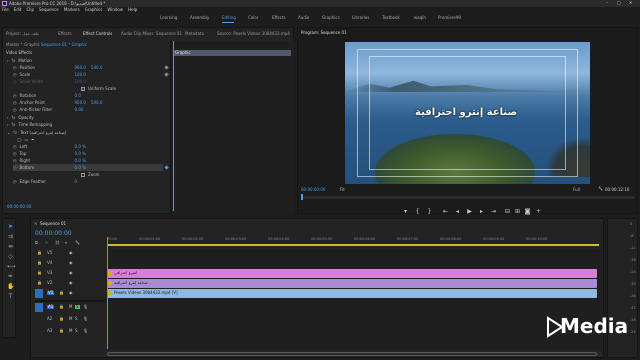 This screenshot has width=640, height=360. Describe the element at coordinates (630, 3) in the screenshot. I see `close-icon: ✕` at that location.